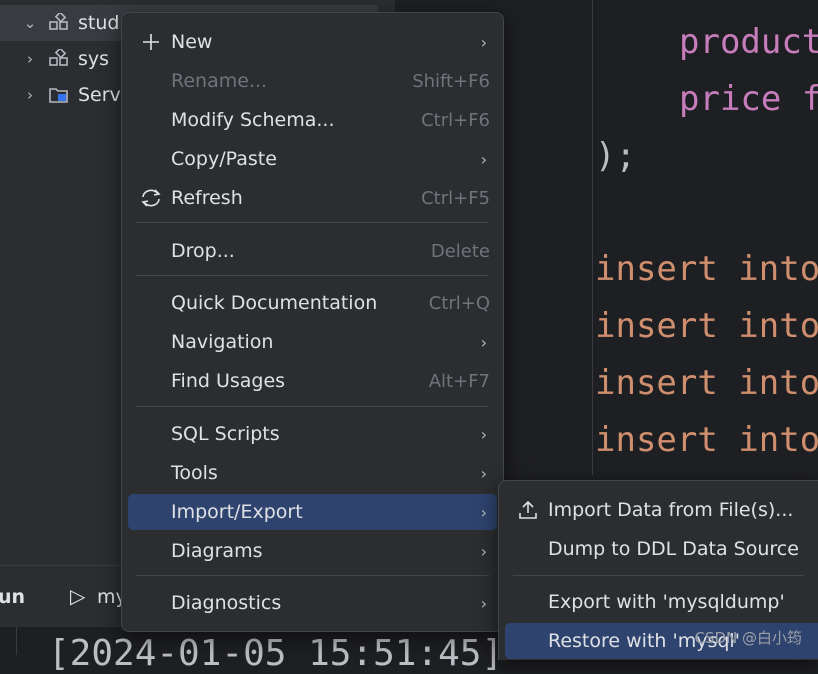  I want to click on menu-item-diagnostics: Diagnostics ›, so click(312, 603).